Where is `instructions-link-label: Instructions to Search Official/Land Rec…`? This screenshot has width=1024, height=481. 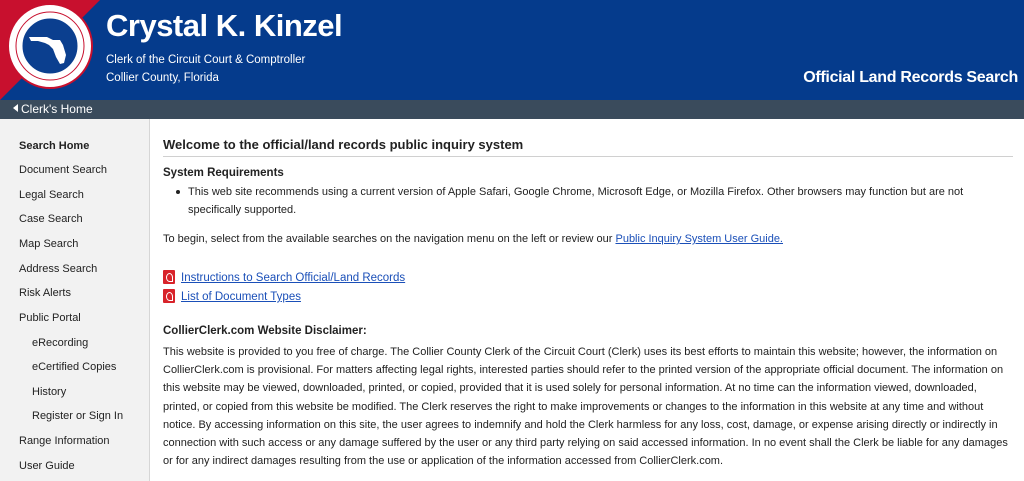 instructions-link-label: Instructions to Search Official/Land Rec… is located at coordinates (293, 278).